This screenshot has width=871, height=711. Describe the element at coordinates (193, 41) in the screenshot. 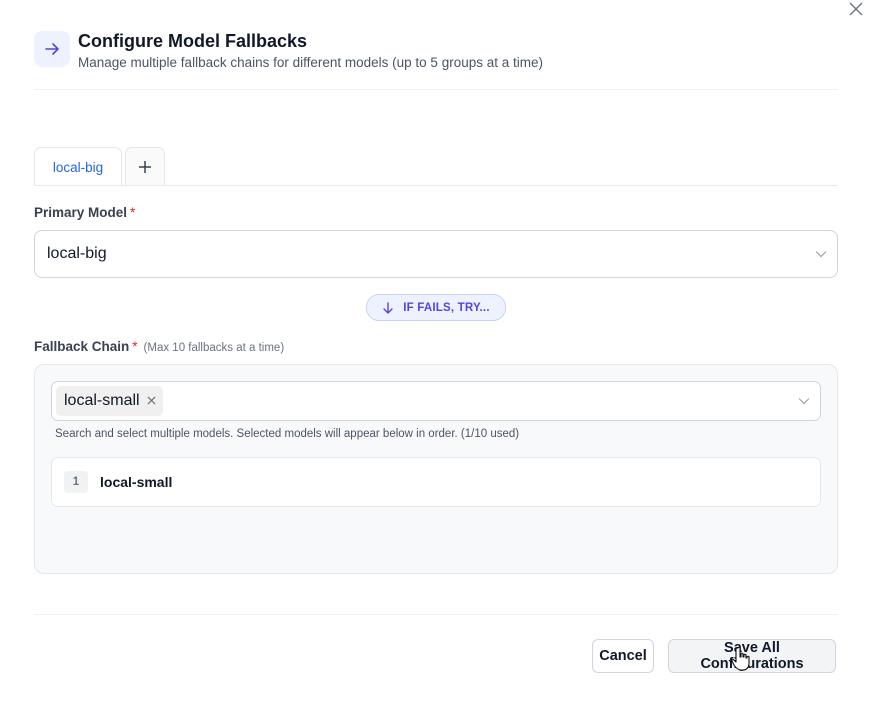

I see `dialog-title: Configure Model Fallbacks` at that location.